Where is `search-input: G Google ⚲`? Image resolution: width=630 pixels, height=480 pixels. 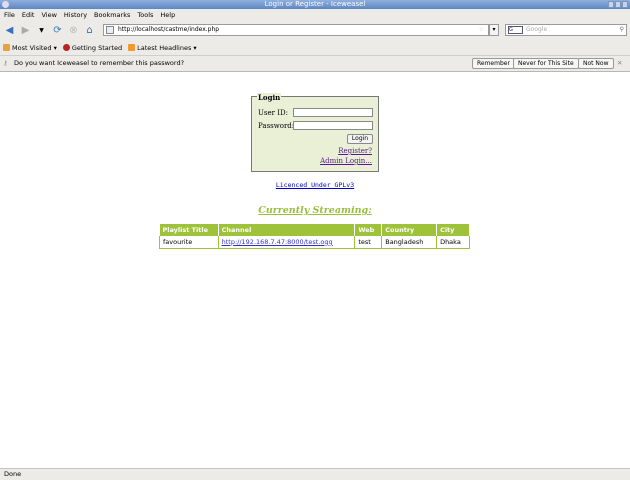
search-input: G Google ⚲ is located at coordinates (566, 30).